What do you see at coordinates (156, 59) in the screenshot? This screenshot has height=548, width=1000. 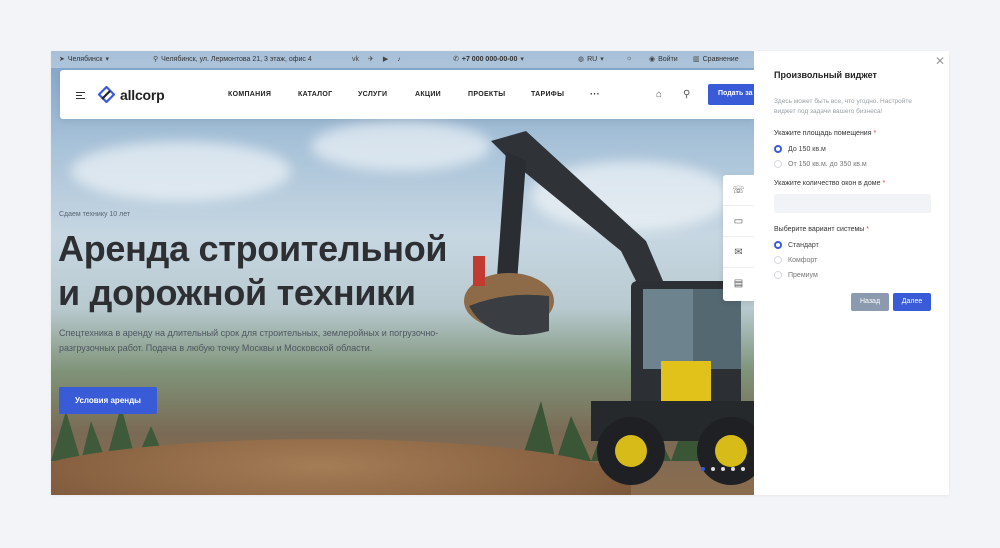 I see `pin-icon: ⚲` at bounding box center [156, 59].